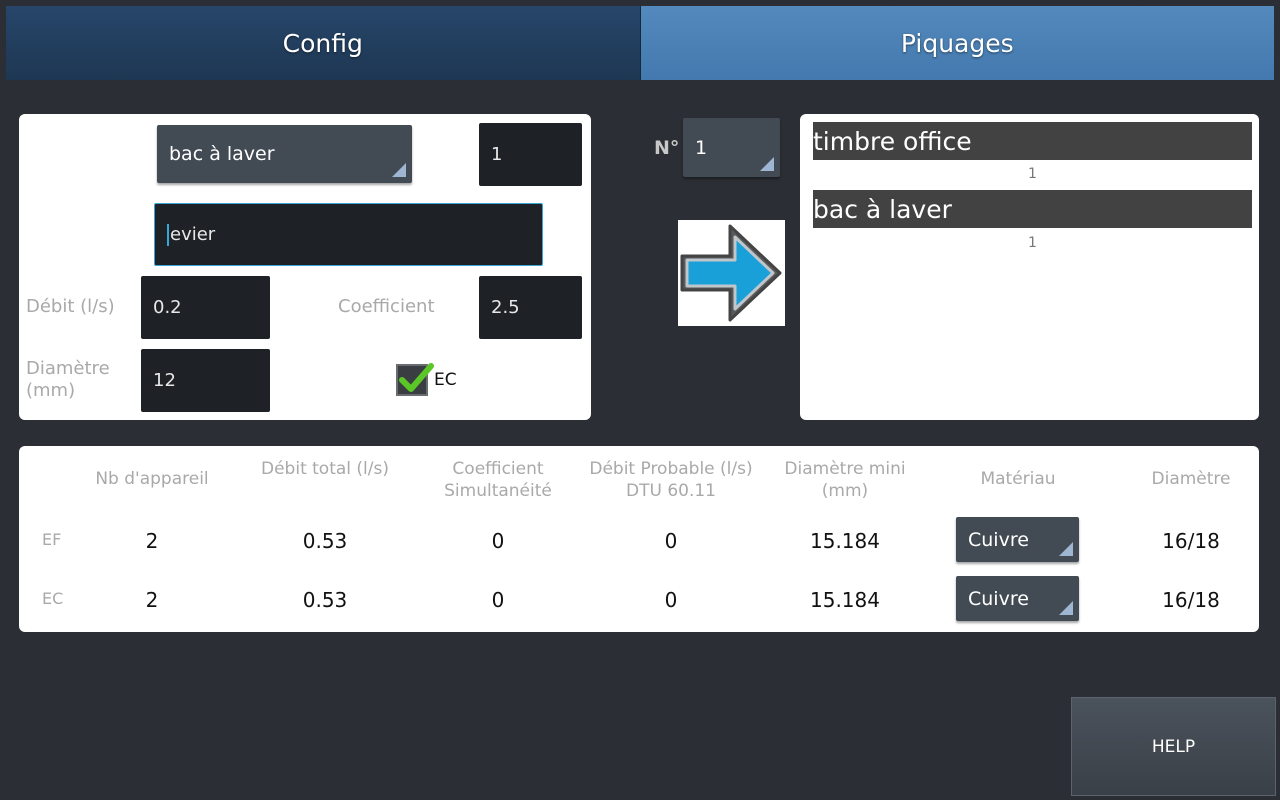 The width and height of the screenshot is (1280, 800). I want to click on name-input-value: evier, so click(193, 234).